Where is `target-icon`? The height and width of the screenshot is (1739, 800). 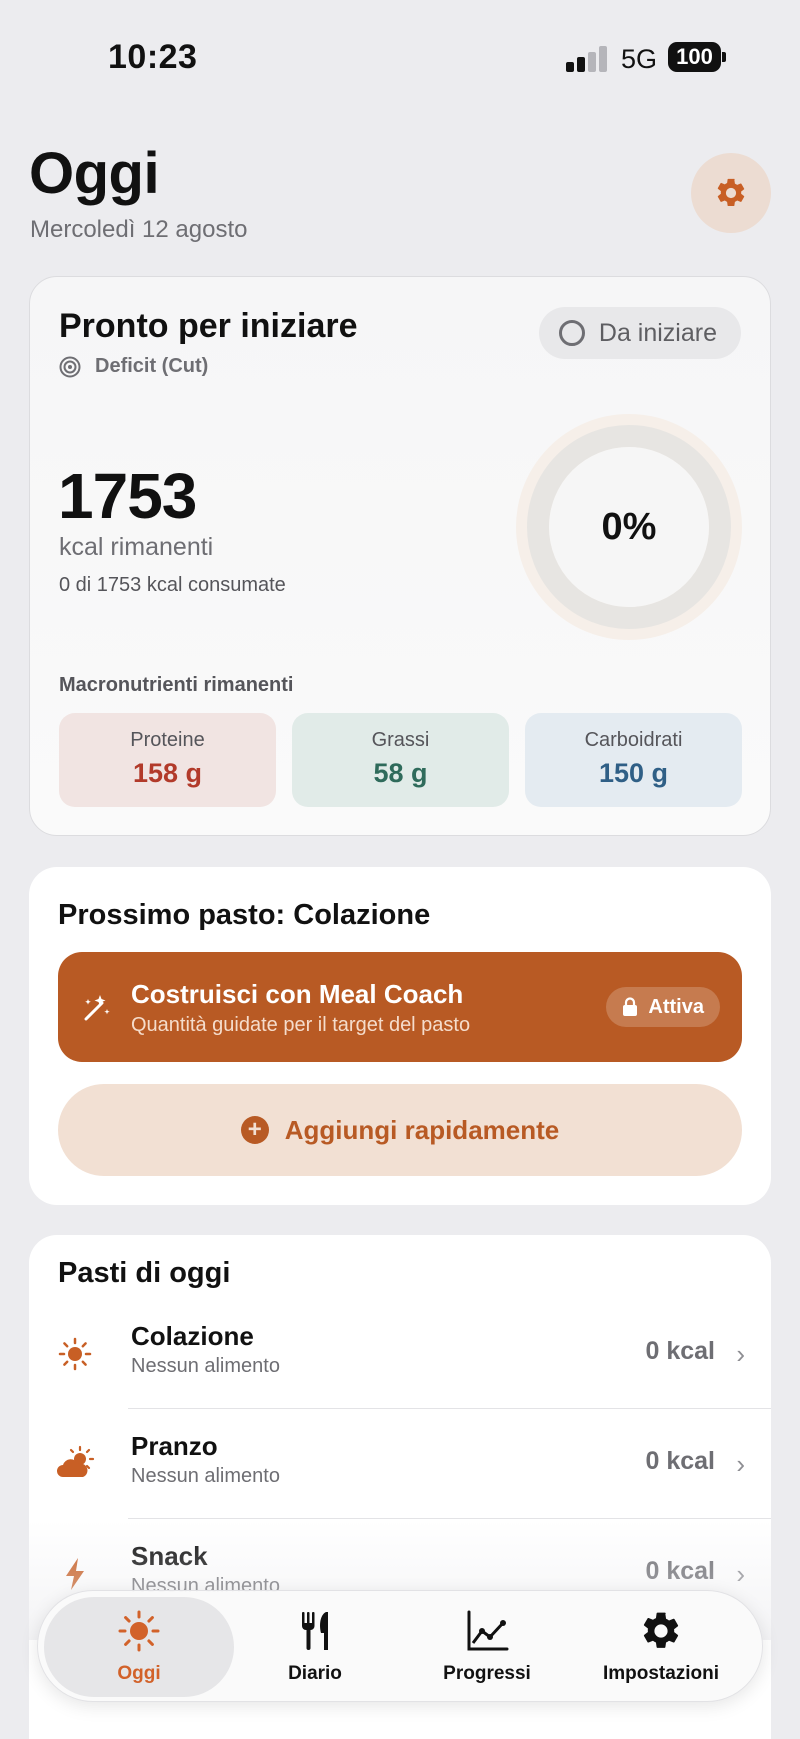
target-icon is located at coordinates (70, 366).